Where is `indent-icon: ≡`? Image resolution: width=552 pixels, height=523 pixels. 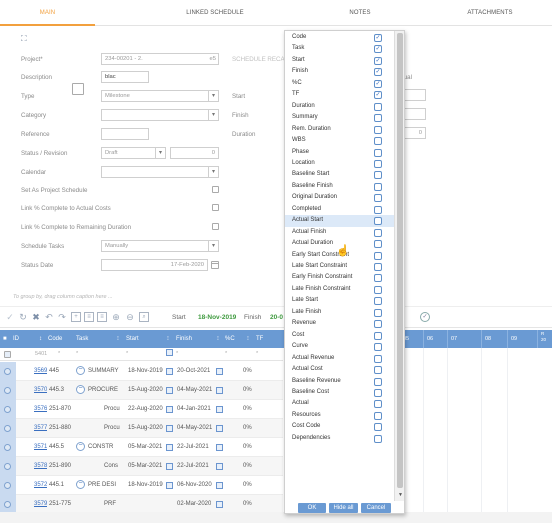 indent-icon: ≡ is located at coordinates (89, 317).